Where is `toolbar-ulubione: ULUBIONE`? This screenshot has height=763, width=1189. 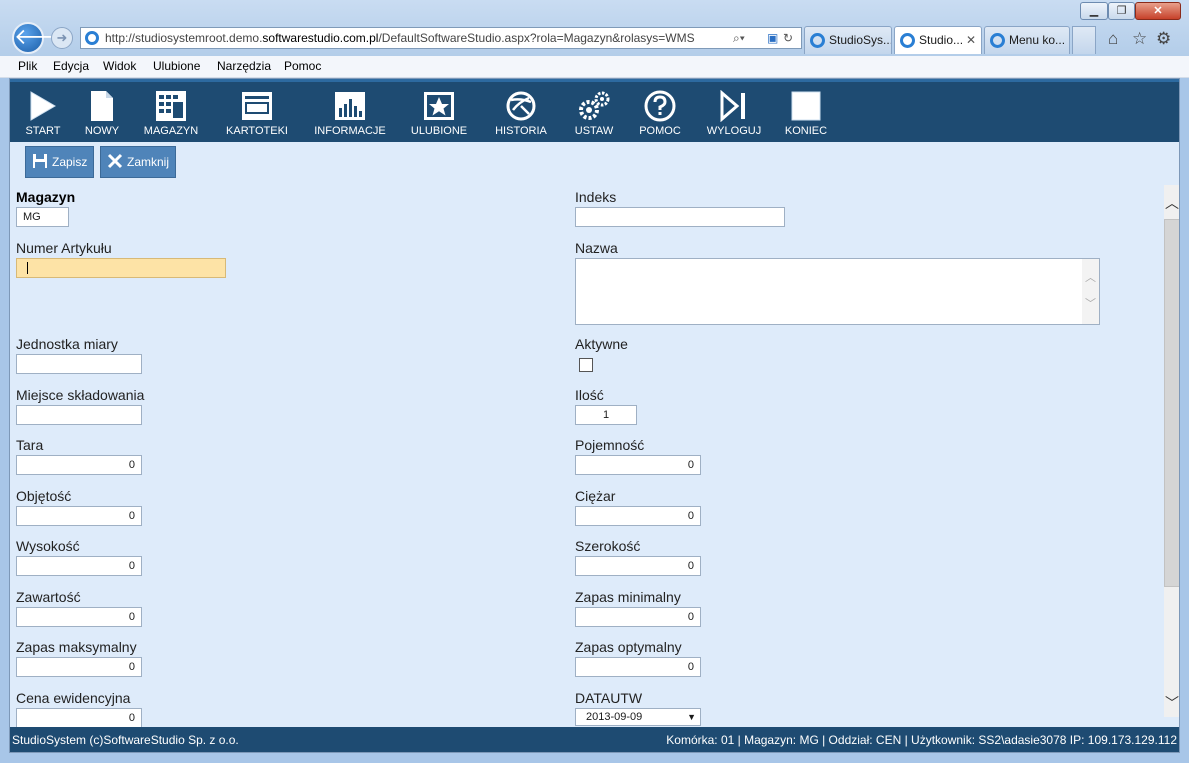
toolbar-ulubione: ULUBIONE is located at coordinates (439, 113).